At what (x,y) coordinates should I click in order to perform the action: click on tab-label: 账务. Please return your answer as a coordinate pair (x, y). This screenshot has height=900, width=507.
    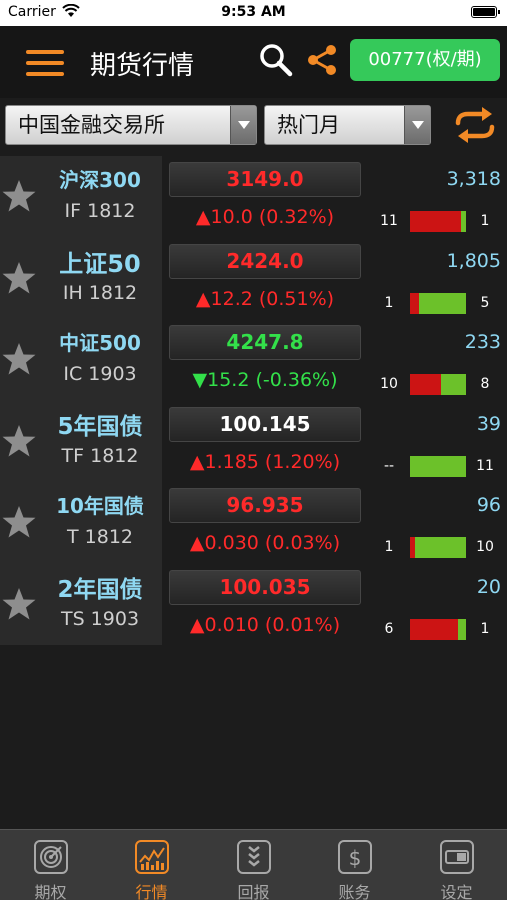
    Looking at the image, I should click on (354, 891).